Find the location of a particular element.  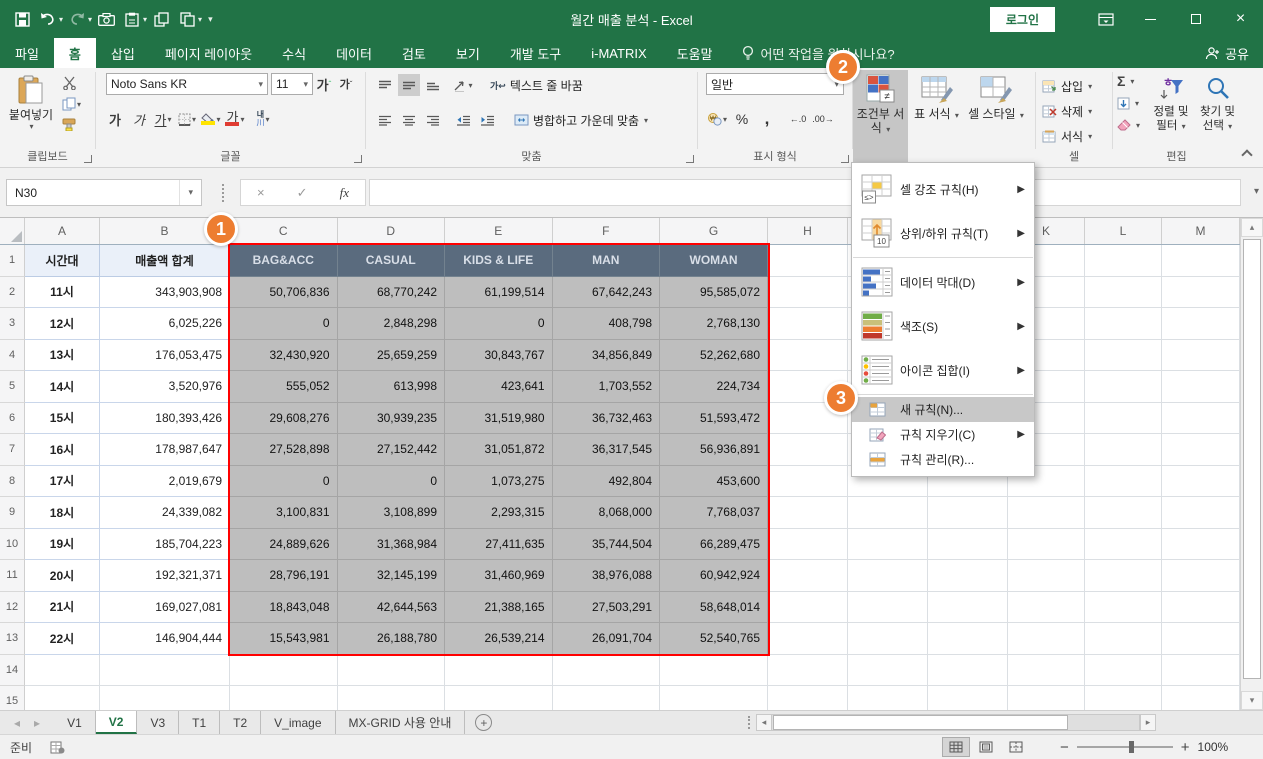

customize-qat-icon: ▾ is located at coordinates (210, 19).